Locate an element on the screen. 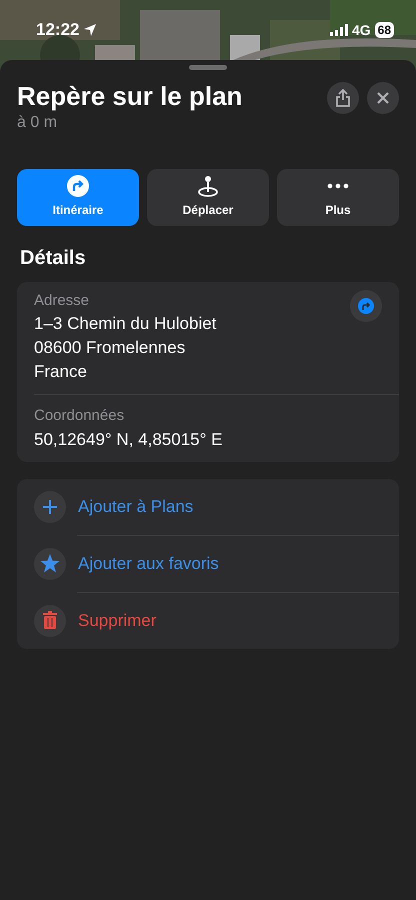 The image size is (416, 900). menu-item: Ajouter aux favoris is located at coordinates (208, 564).